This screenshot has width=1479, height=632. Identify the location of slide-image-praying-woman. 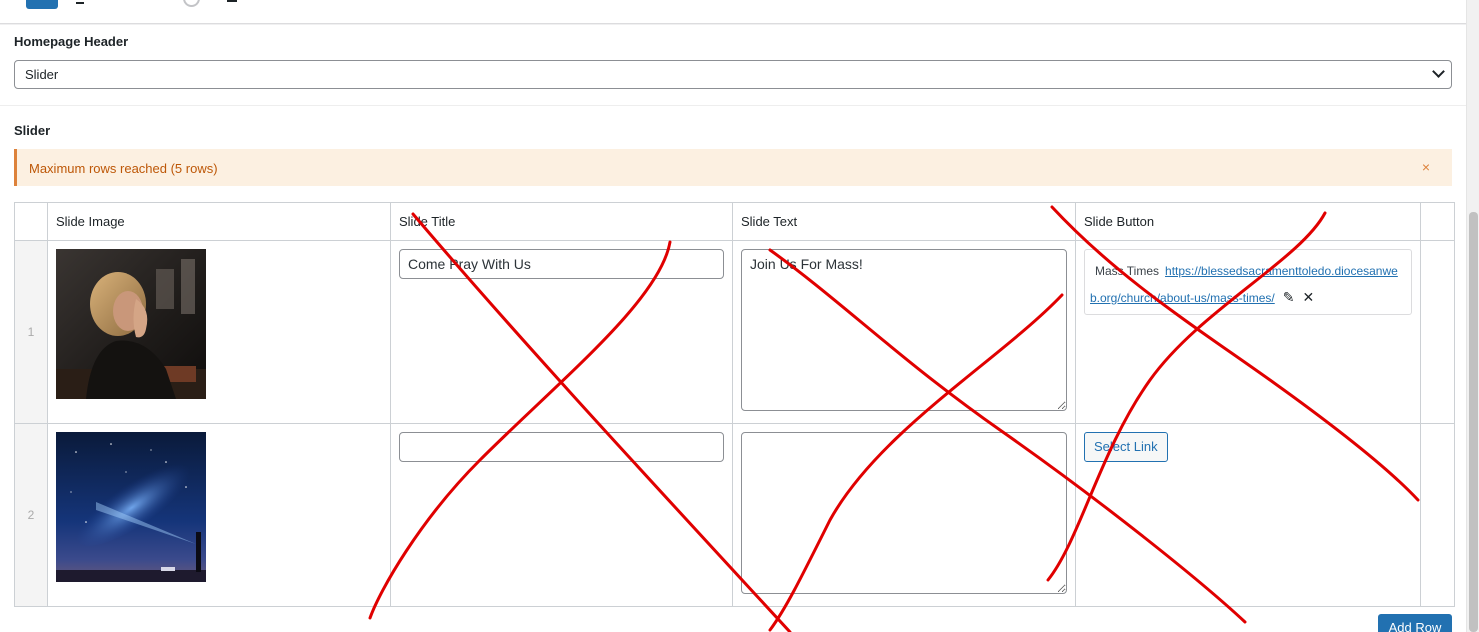
(131, 324).